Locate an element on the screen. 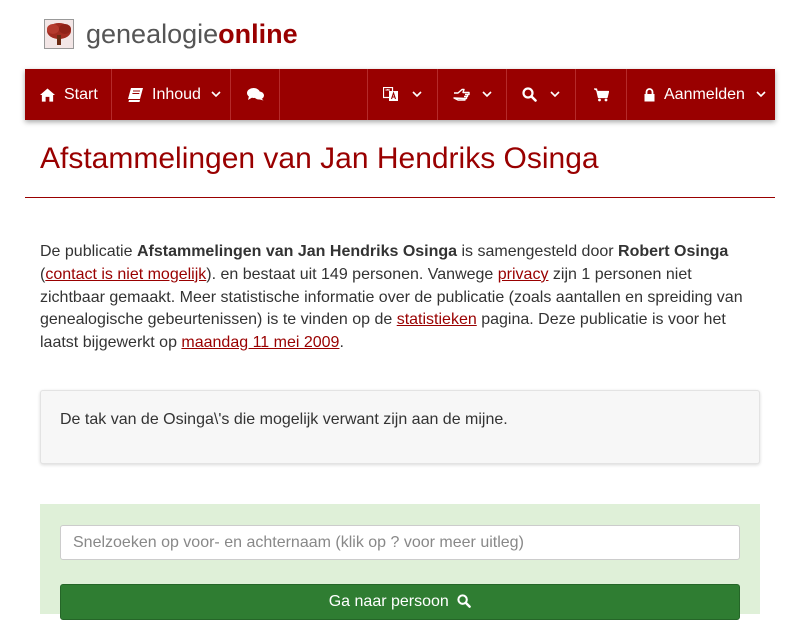 The height and width of the screenshot is (620, 800). site-header: genealogieonline is located at coordinates (171, 34).